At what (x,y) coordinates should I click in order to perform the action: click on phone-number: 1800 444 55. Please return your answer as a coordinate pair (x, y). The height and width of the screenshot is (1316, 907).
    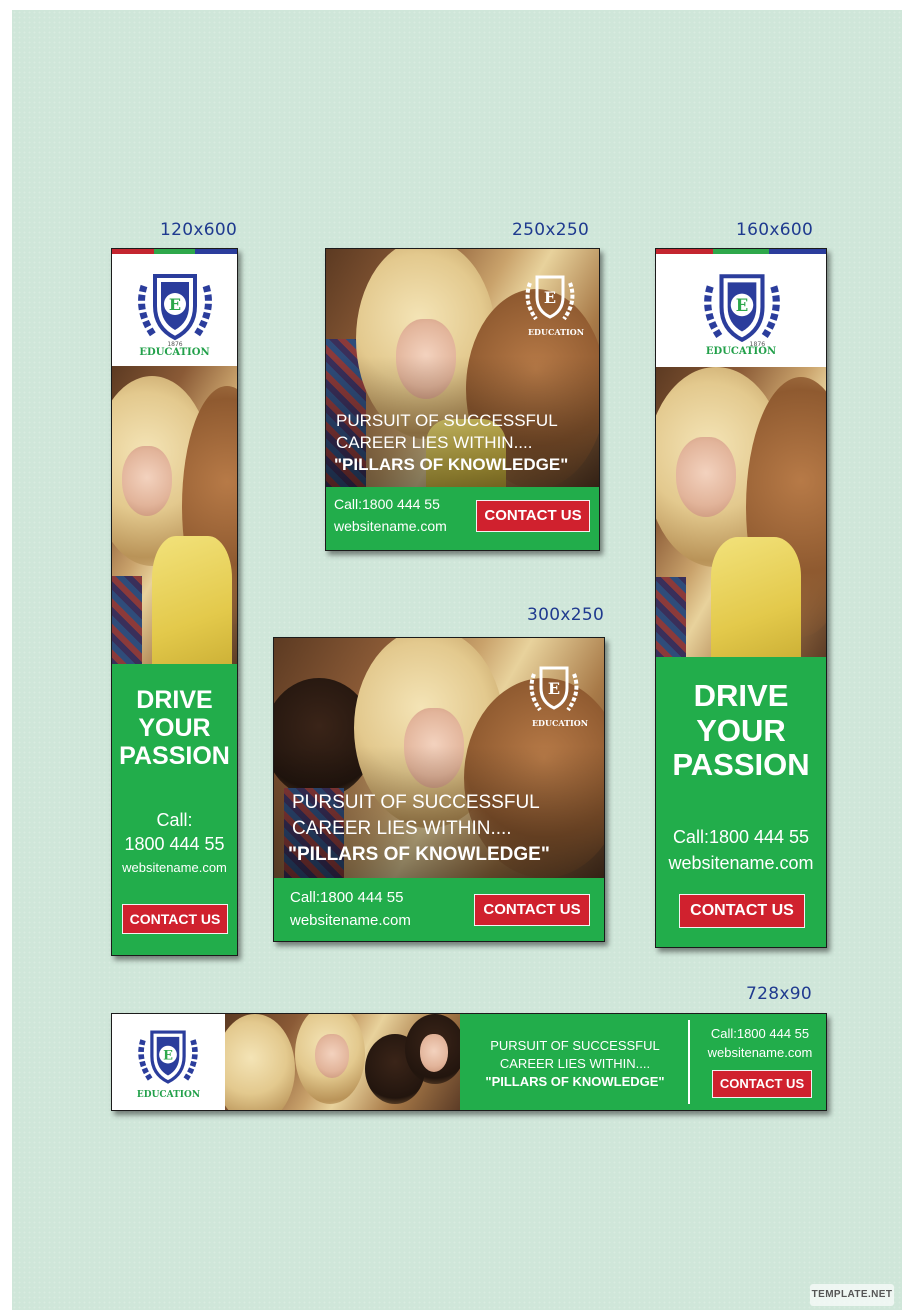
    Looking at the image, I should click on (174, 844).